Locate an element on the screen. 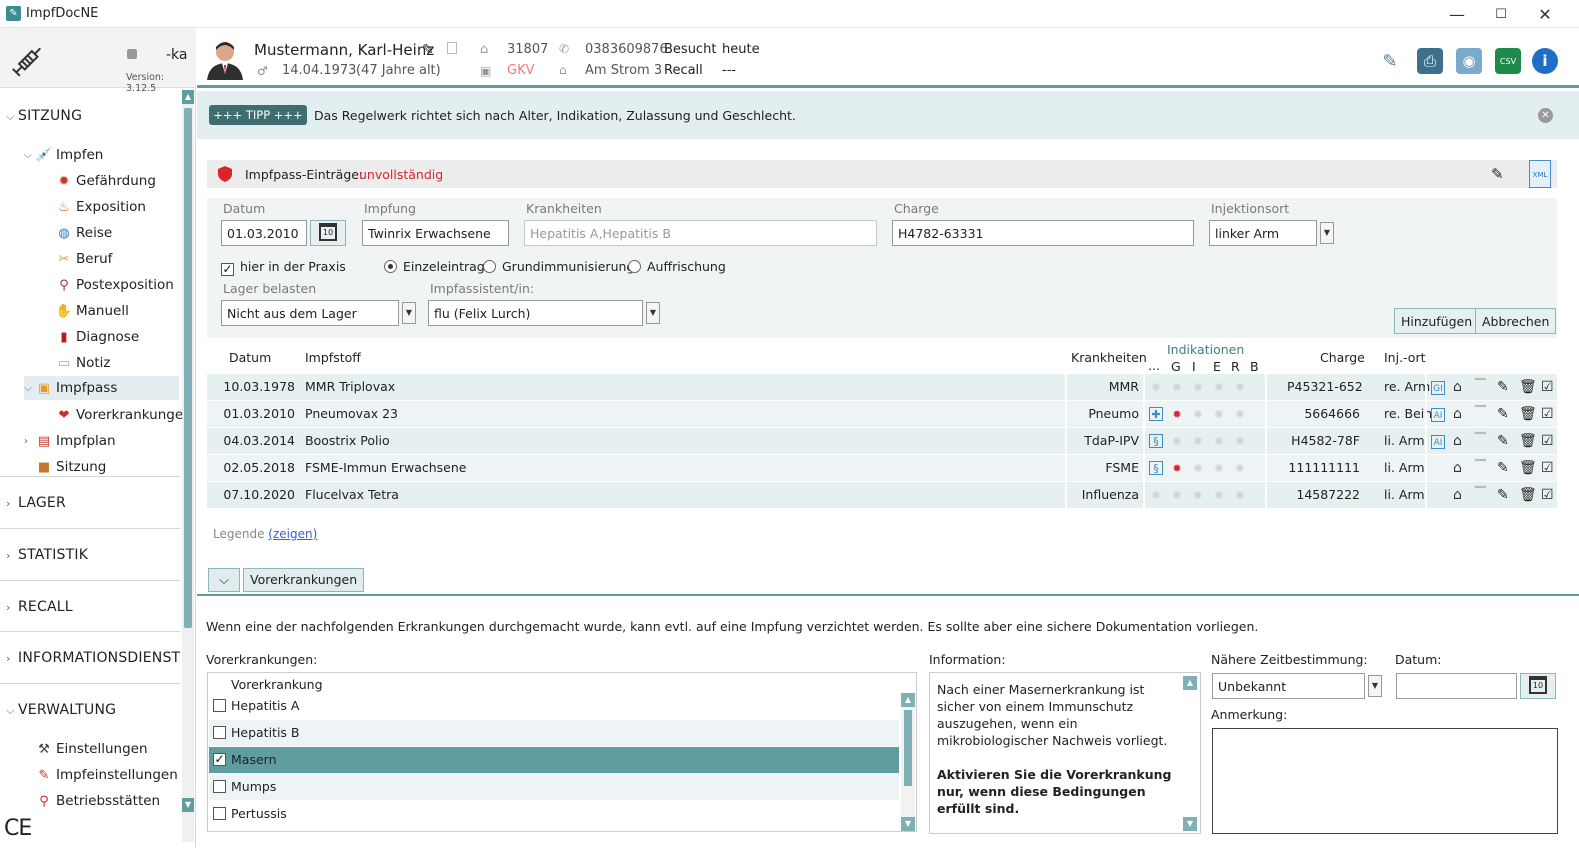 The width and height of the screenshot is (1579, 848). charge-input: H4782-63331 is located at coordinates (1043, 233).